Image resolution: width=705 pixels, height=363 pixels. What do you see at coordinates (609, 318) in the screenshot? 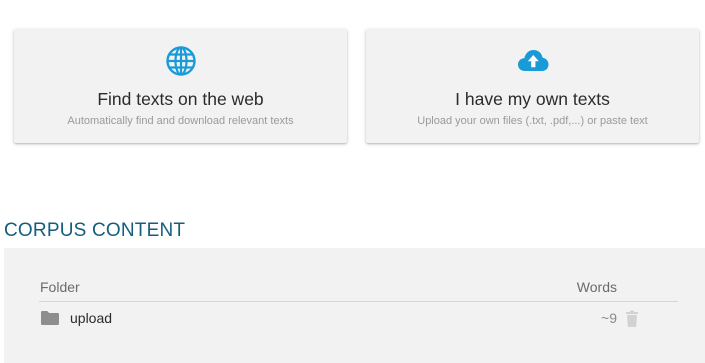
I see `word-count: ~9` at bounding box center [609, 318].